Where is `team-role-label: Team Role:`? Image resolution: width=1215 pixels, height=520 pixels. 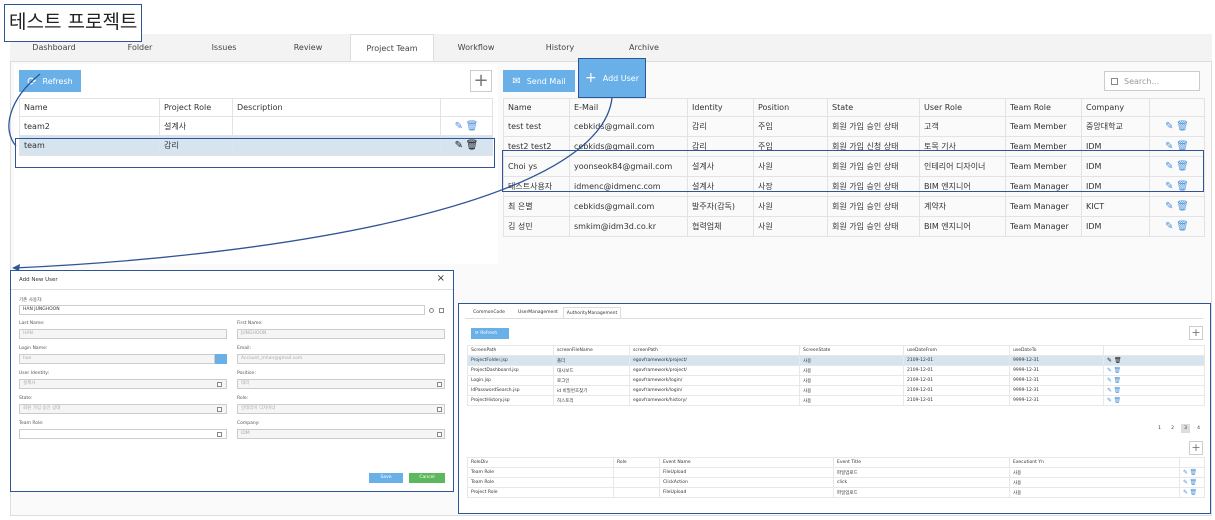
team-role-label: Team Role: is located at coordinates (31, 423).